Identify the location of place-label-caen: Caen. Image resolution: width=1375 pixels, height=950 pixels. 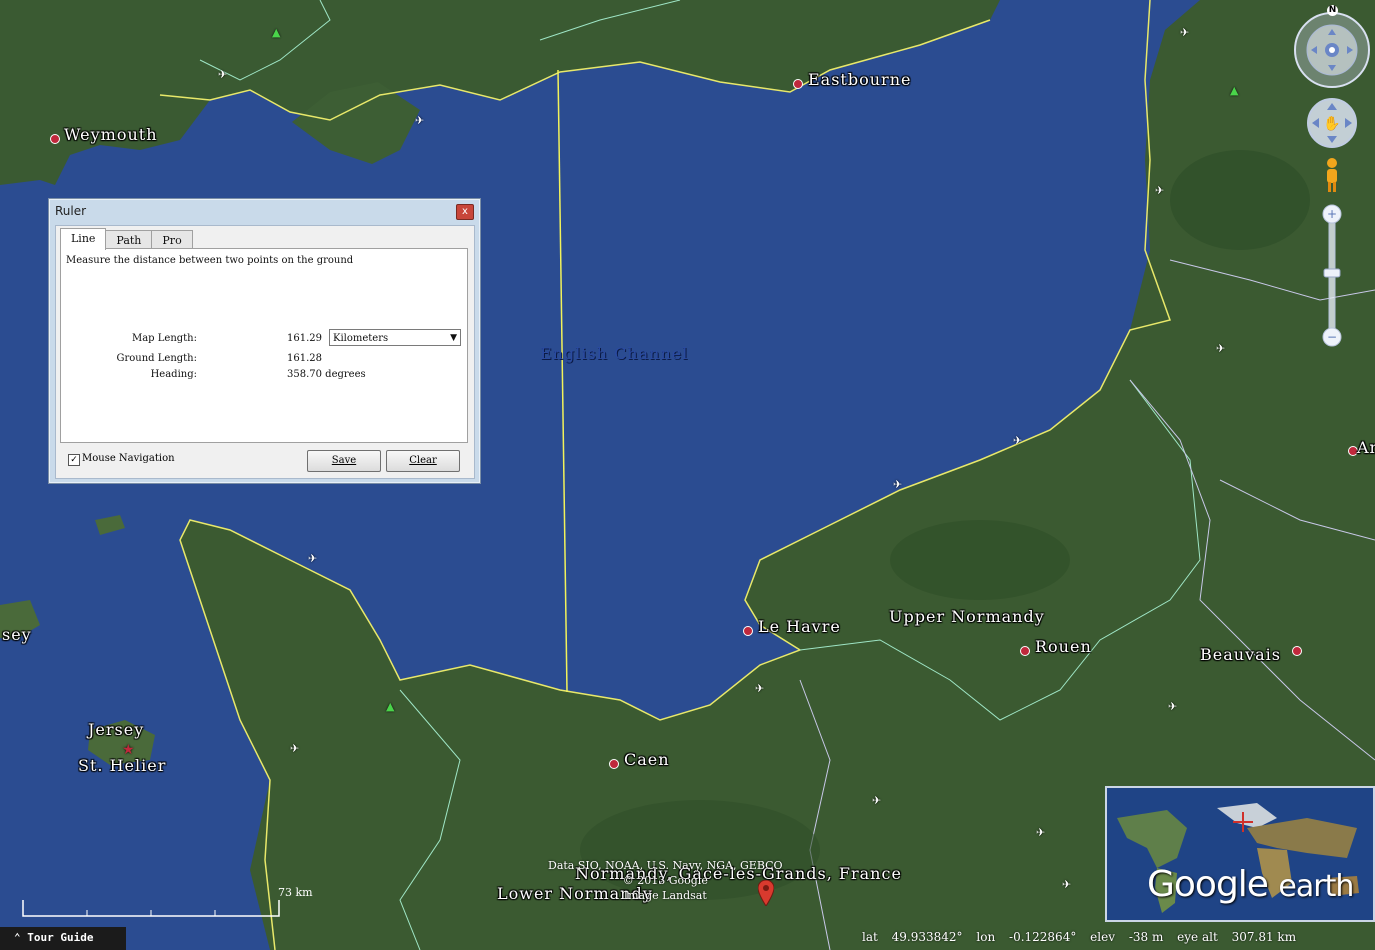
(647, 759).